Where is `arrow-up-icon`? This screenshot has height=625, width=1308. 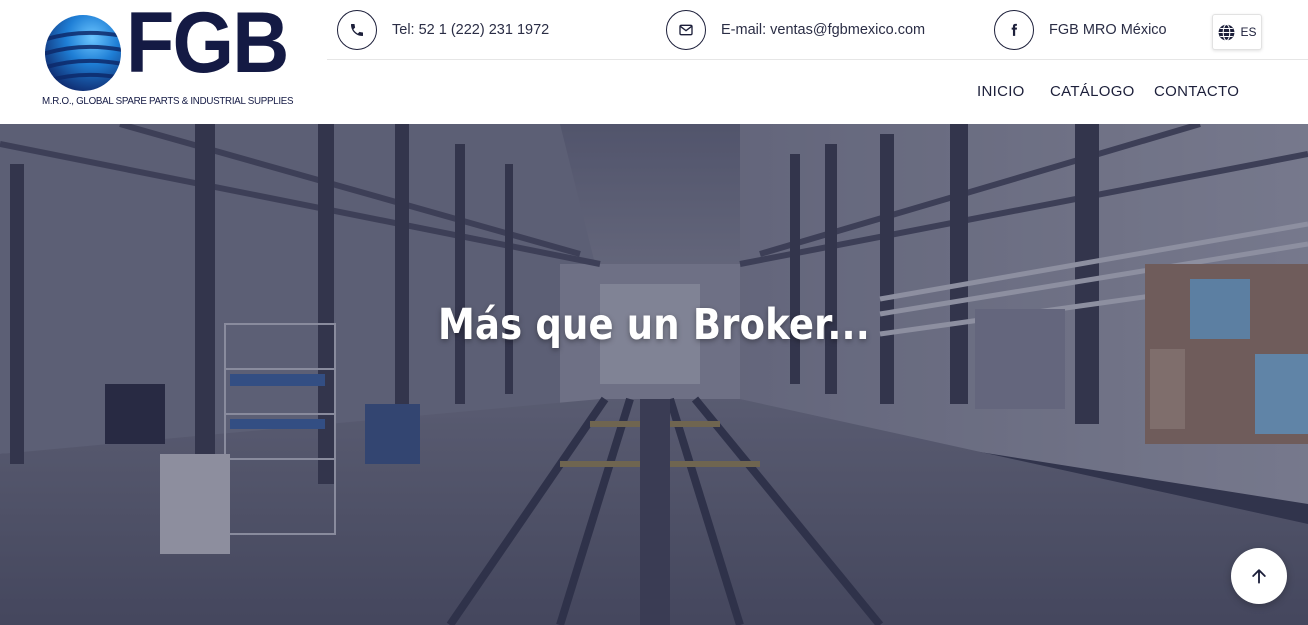
arrow-up-icon is located at coordinates (1259, 576).